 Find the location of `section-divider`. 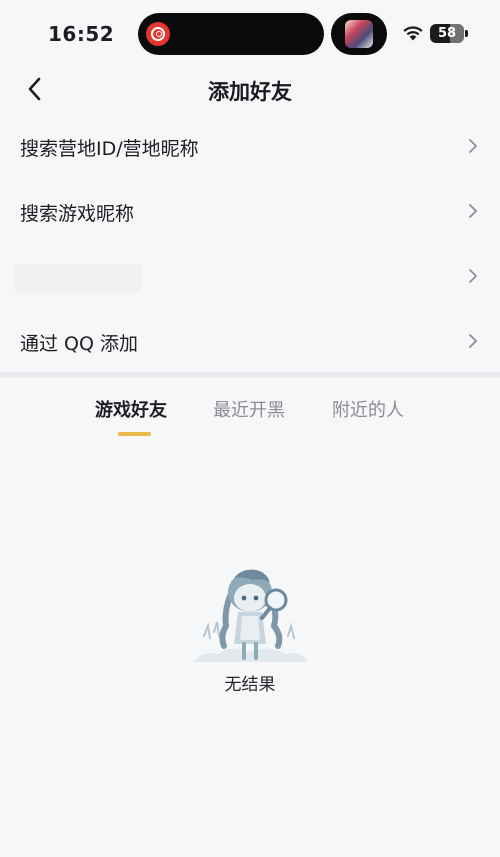

section-divider is located at coordinates (250, 375).